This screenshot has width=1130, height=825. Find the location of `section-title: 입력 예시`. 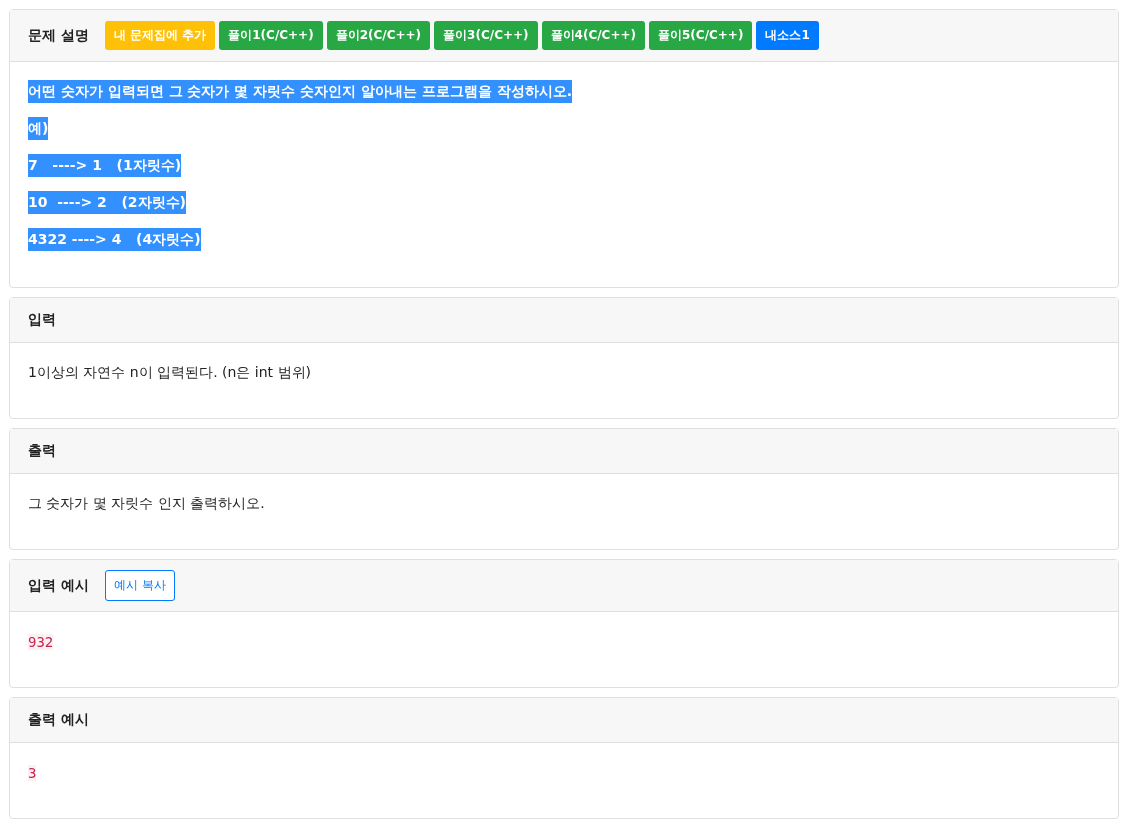

section-title: 입력 예시 is located at coordinates (58, 585).